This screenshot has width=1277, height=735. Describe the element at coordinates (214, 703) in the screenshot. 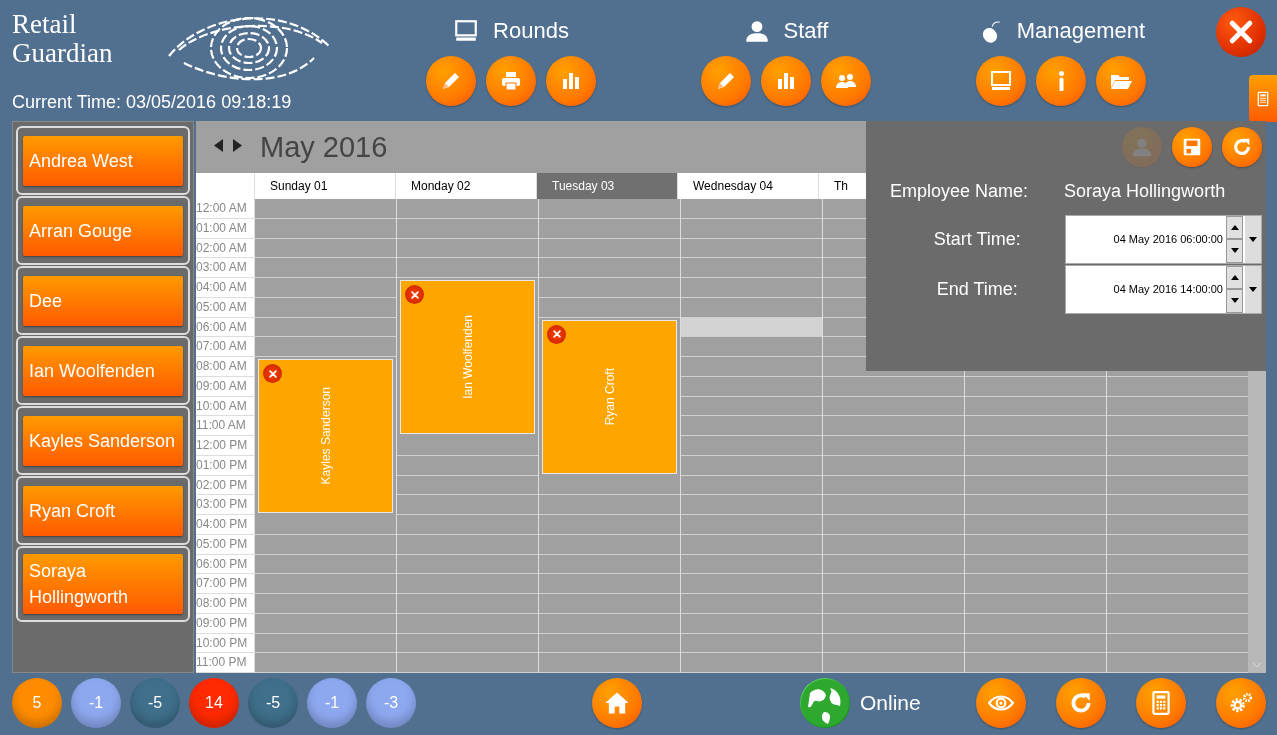

I see `counter-badge: 14` at that location.